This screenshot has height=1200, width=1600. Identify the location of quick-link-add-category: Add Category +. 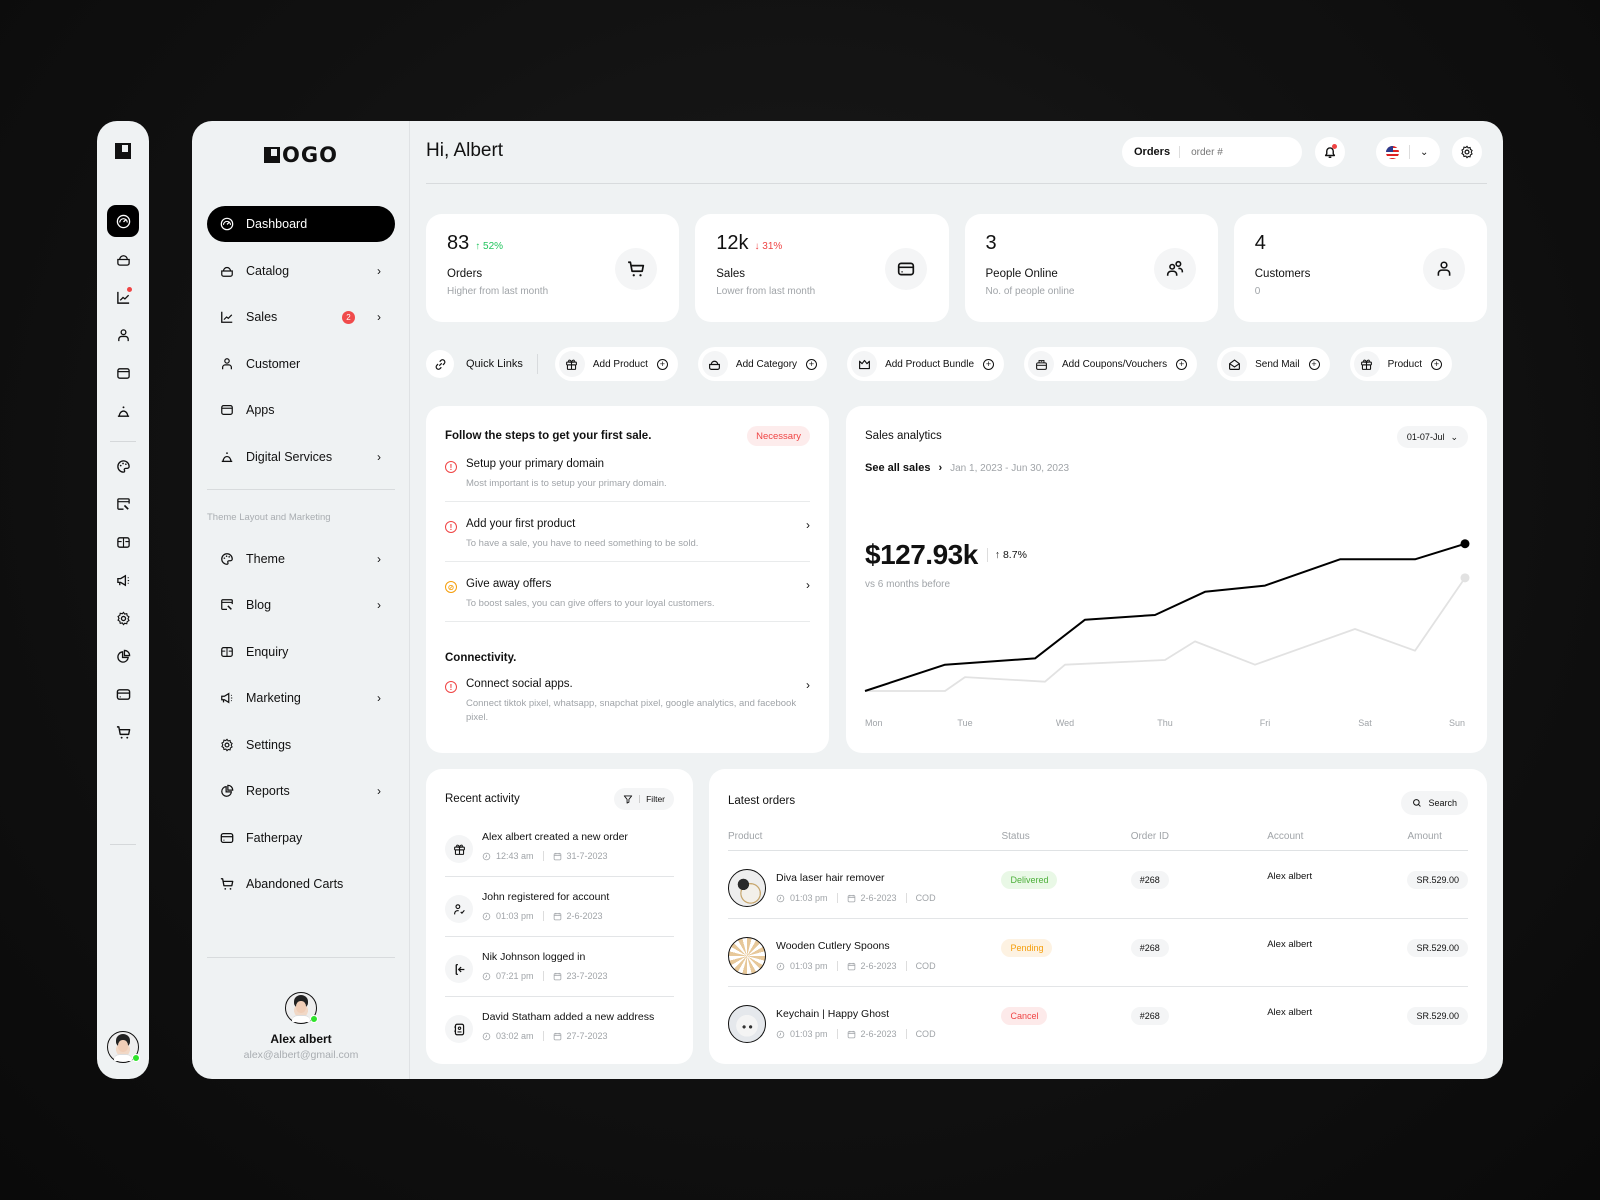
(762, 364).